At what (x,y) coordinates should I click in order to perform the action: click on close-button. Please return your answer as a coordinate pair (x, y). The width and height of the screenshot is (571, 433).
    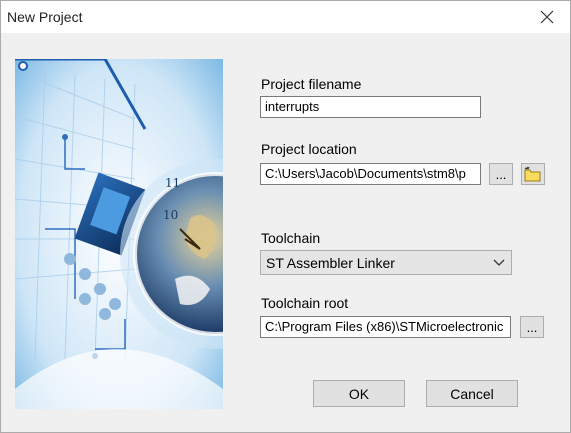
    Looking at the image, I should click on (547, 17).